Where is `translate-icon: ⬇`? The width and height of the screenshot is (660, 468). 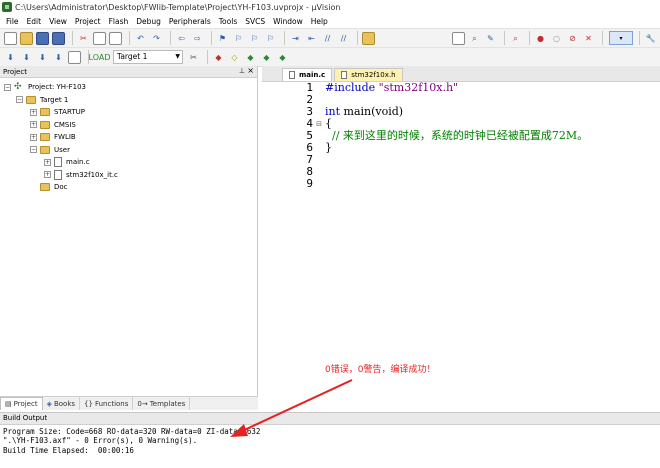
translate-icon: ⬇ is located at coordinates (10, 57).